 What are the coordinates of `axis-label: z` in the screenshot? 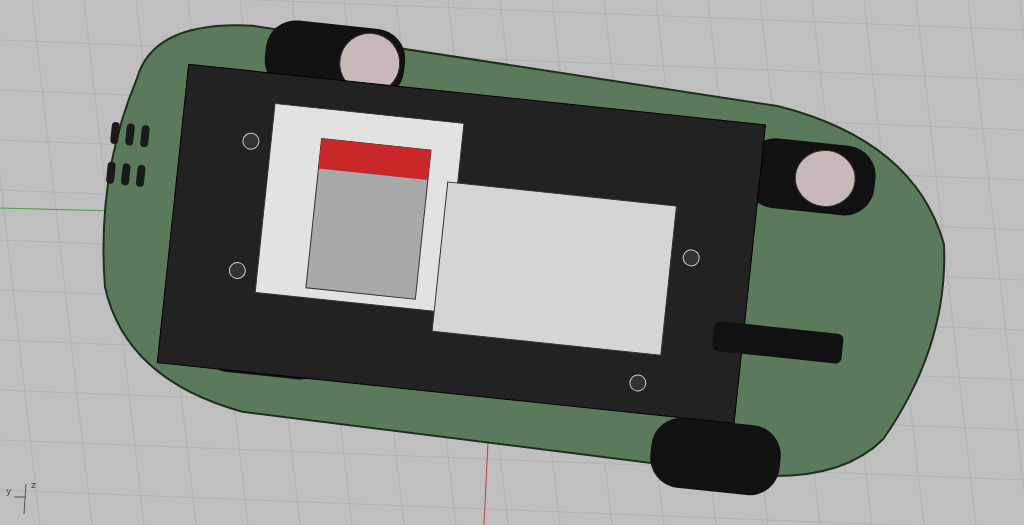 It's located at (33, 485).